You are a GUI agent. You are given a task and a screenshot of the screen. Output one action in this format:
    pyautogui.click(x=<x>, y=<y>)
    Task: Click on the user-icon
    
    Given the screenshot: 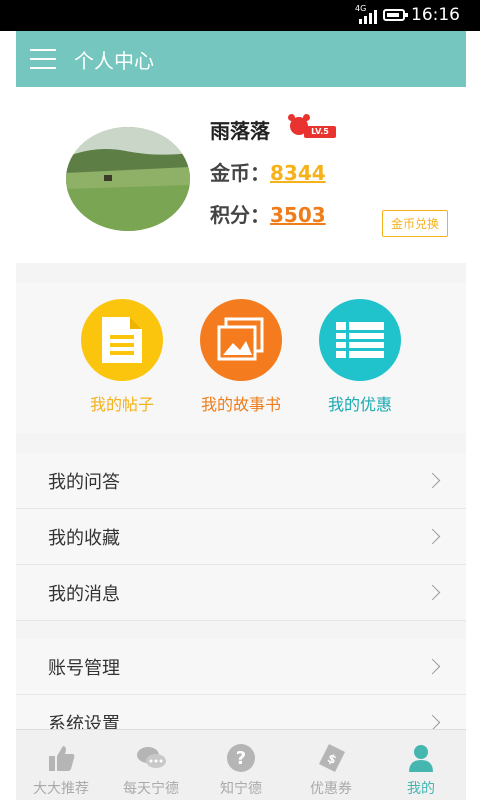 What is the action you would take?
    pyautogui.click(x=421, y=758)
    